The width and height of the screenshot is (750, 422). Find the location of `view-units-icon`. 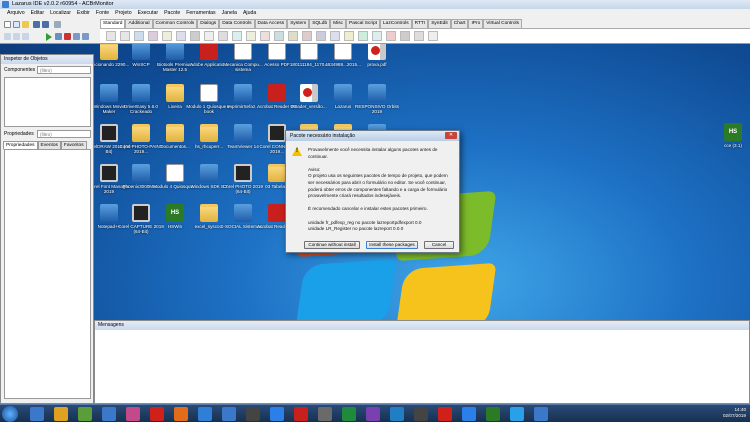

view-units-icon is located at coordinates (7, 36).